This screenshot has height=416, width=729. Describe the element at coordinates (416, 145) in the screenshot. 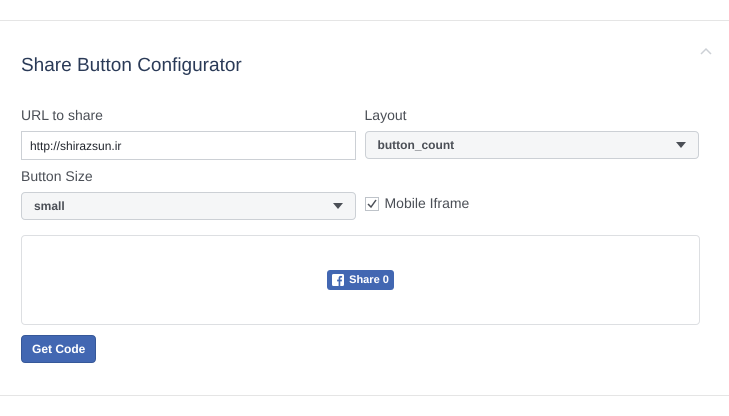

I see `select-value: button_count` at that location.